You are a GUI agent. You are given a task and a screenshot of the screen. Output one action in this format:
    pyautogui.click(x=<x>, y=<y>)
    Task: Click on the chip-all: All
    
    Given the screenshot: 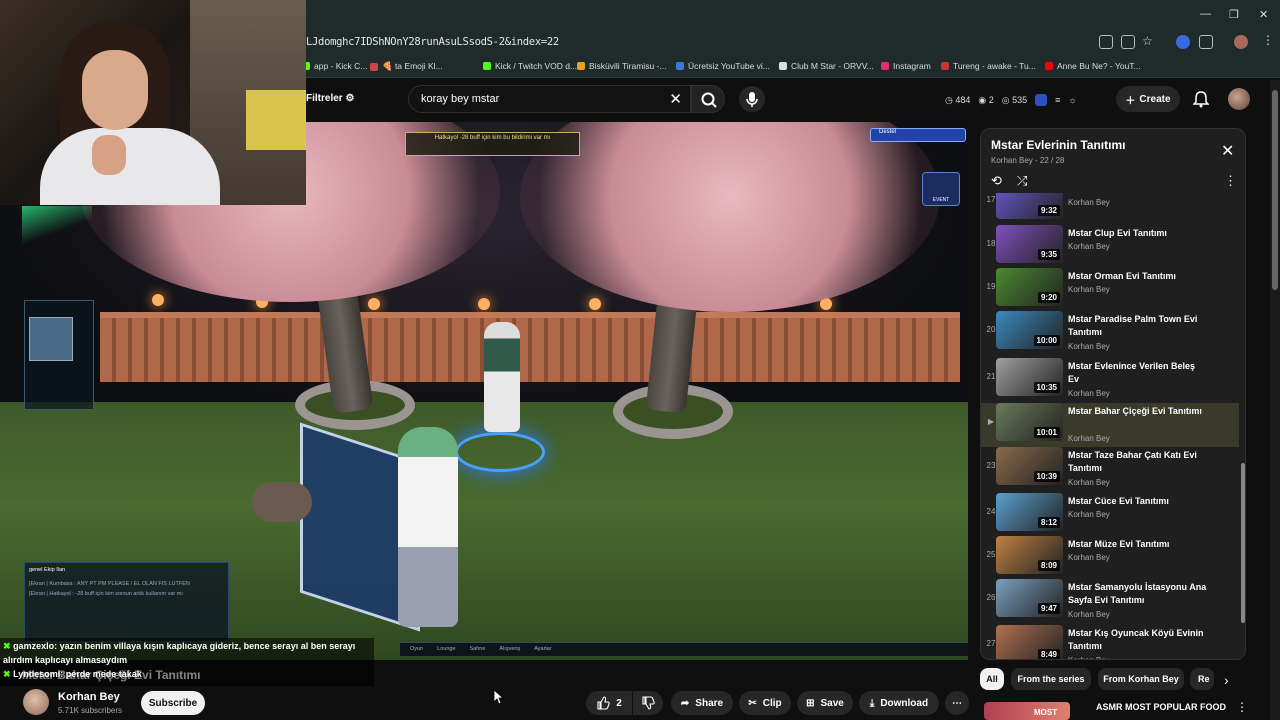 What is the action you would take?
    pyautogui.click(x=992, y=679)
    